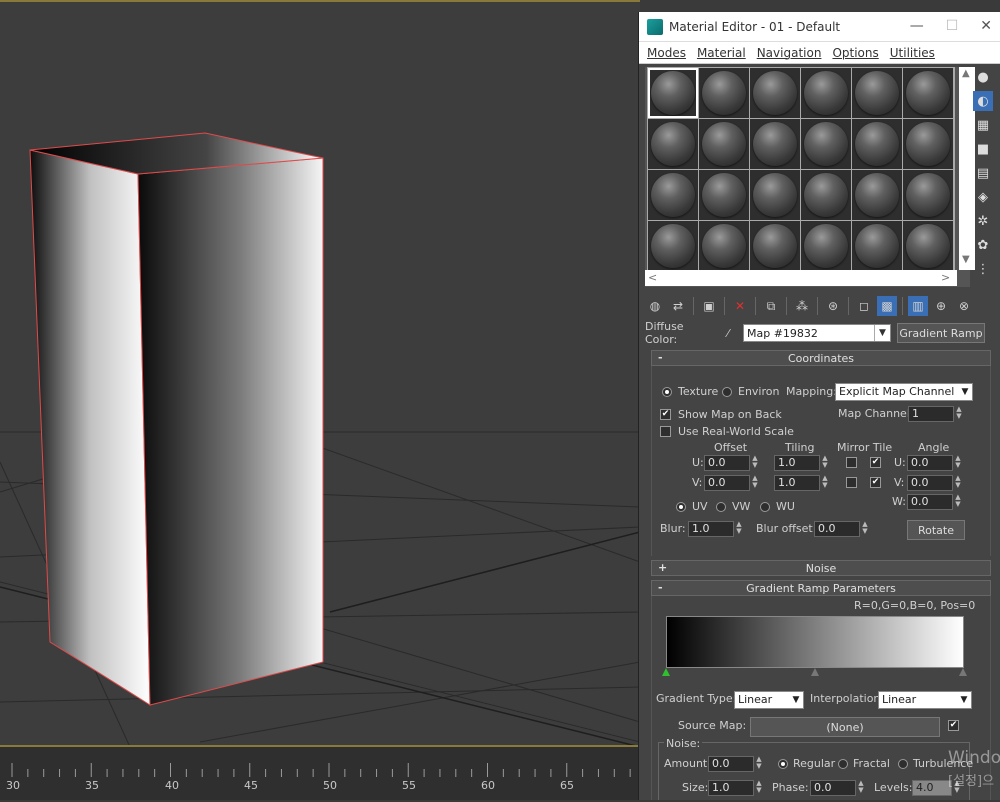 Image resolution: width=1000 pixels, height=802 pixels. Describe the element at coordinates (797, 483) in the screenshot. I see `tiling-v-value: 1.0` at that location.